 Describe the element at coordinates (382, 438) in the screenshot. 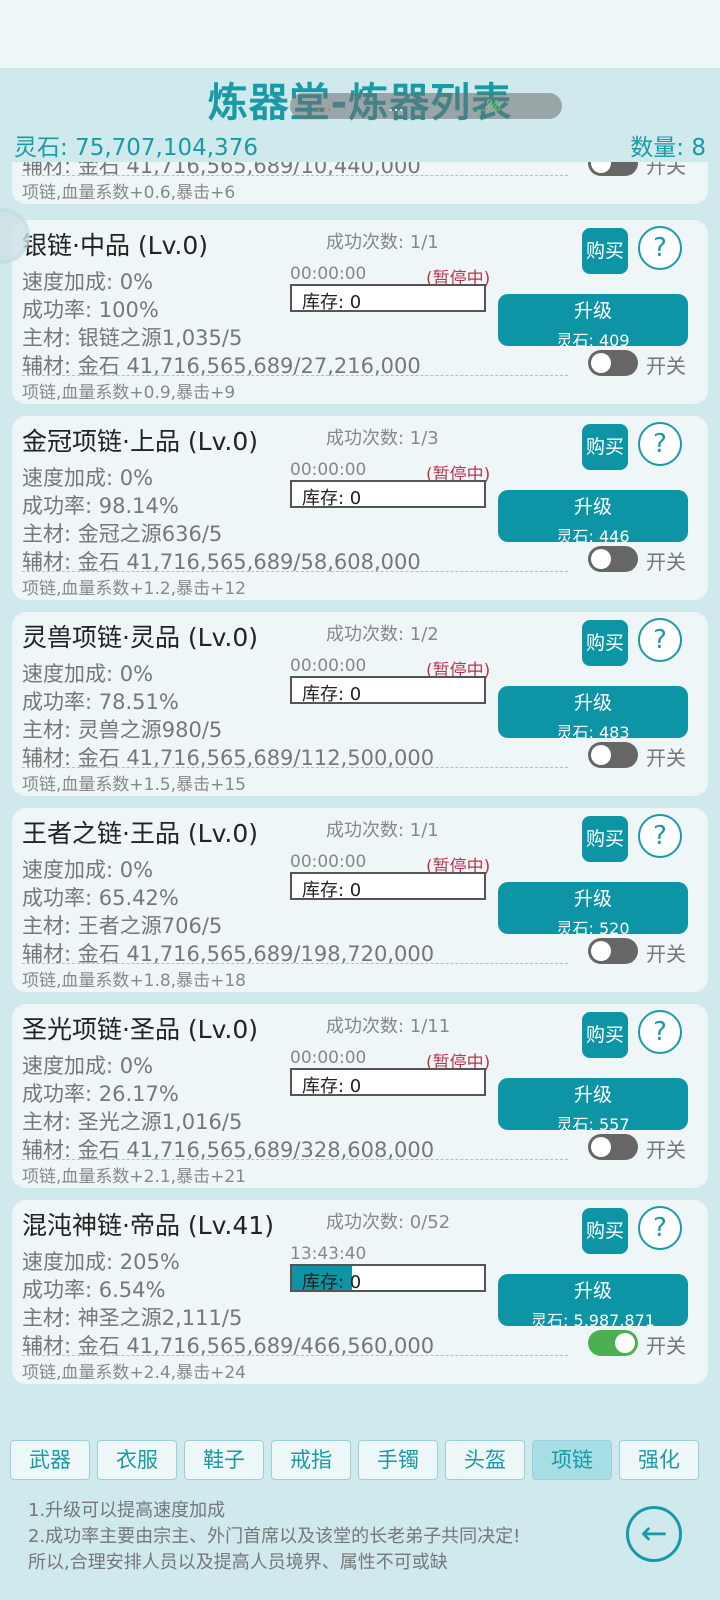

I see `card-success-count: 成功次数: 1/3` at that location.